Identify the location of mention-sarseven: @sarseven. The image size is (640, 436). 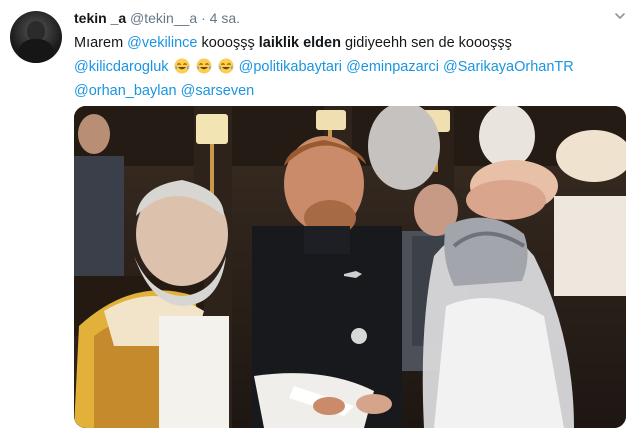
(218, 91).